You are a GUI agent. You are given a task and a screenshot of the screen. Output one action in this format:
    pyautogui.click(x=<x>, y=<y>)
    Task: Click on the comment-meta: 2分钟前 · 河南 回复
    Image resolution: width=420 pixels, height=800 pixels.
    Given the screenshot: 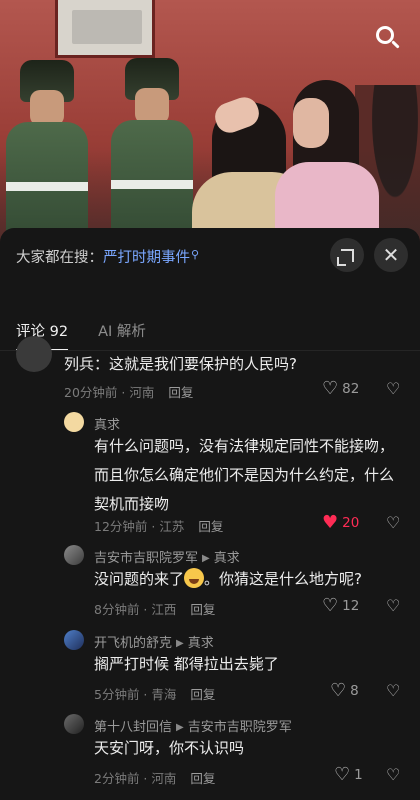 What is the action you would take?
    pyautogui.click(x=154, y=777)
    